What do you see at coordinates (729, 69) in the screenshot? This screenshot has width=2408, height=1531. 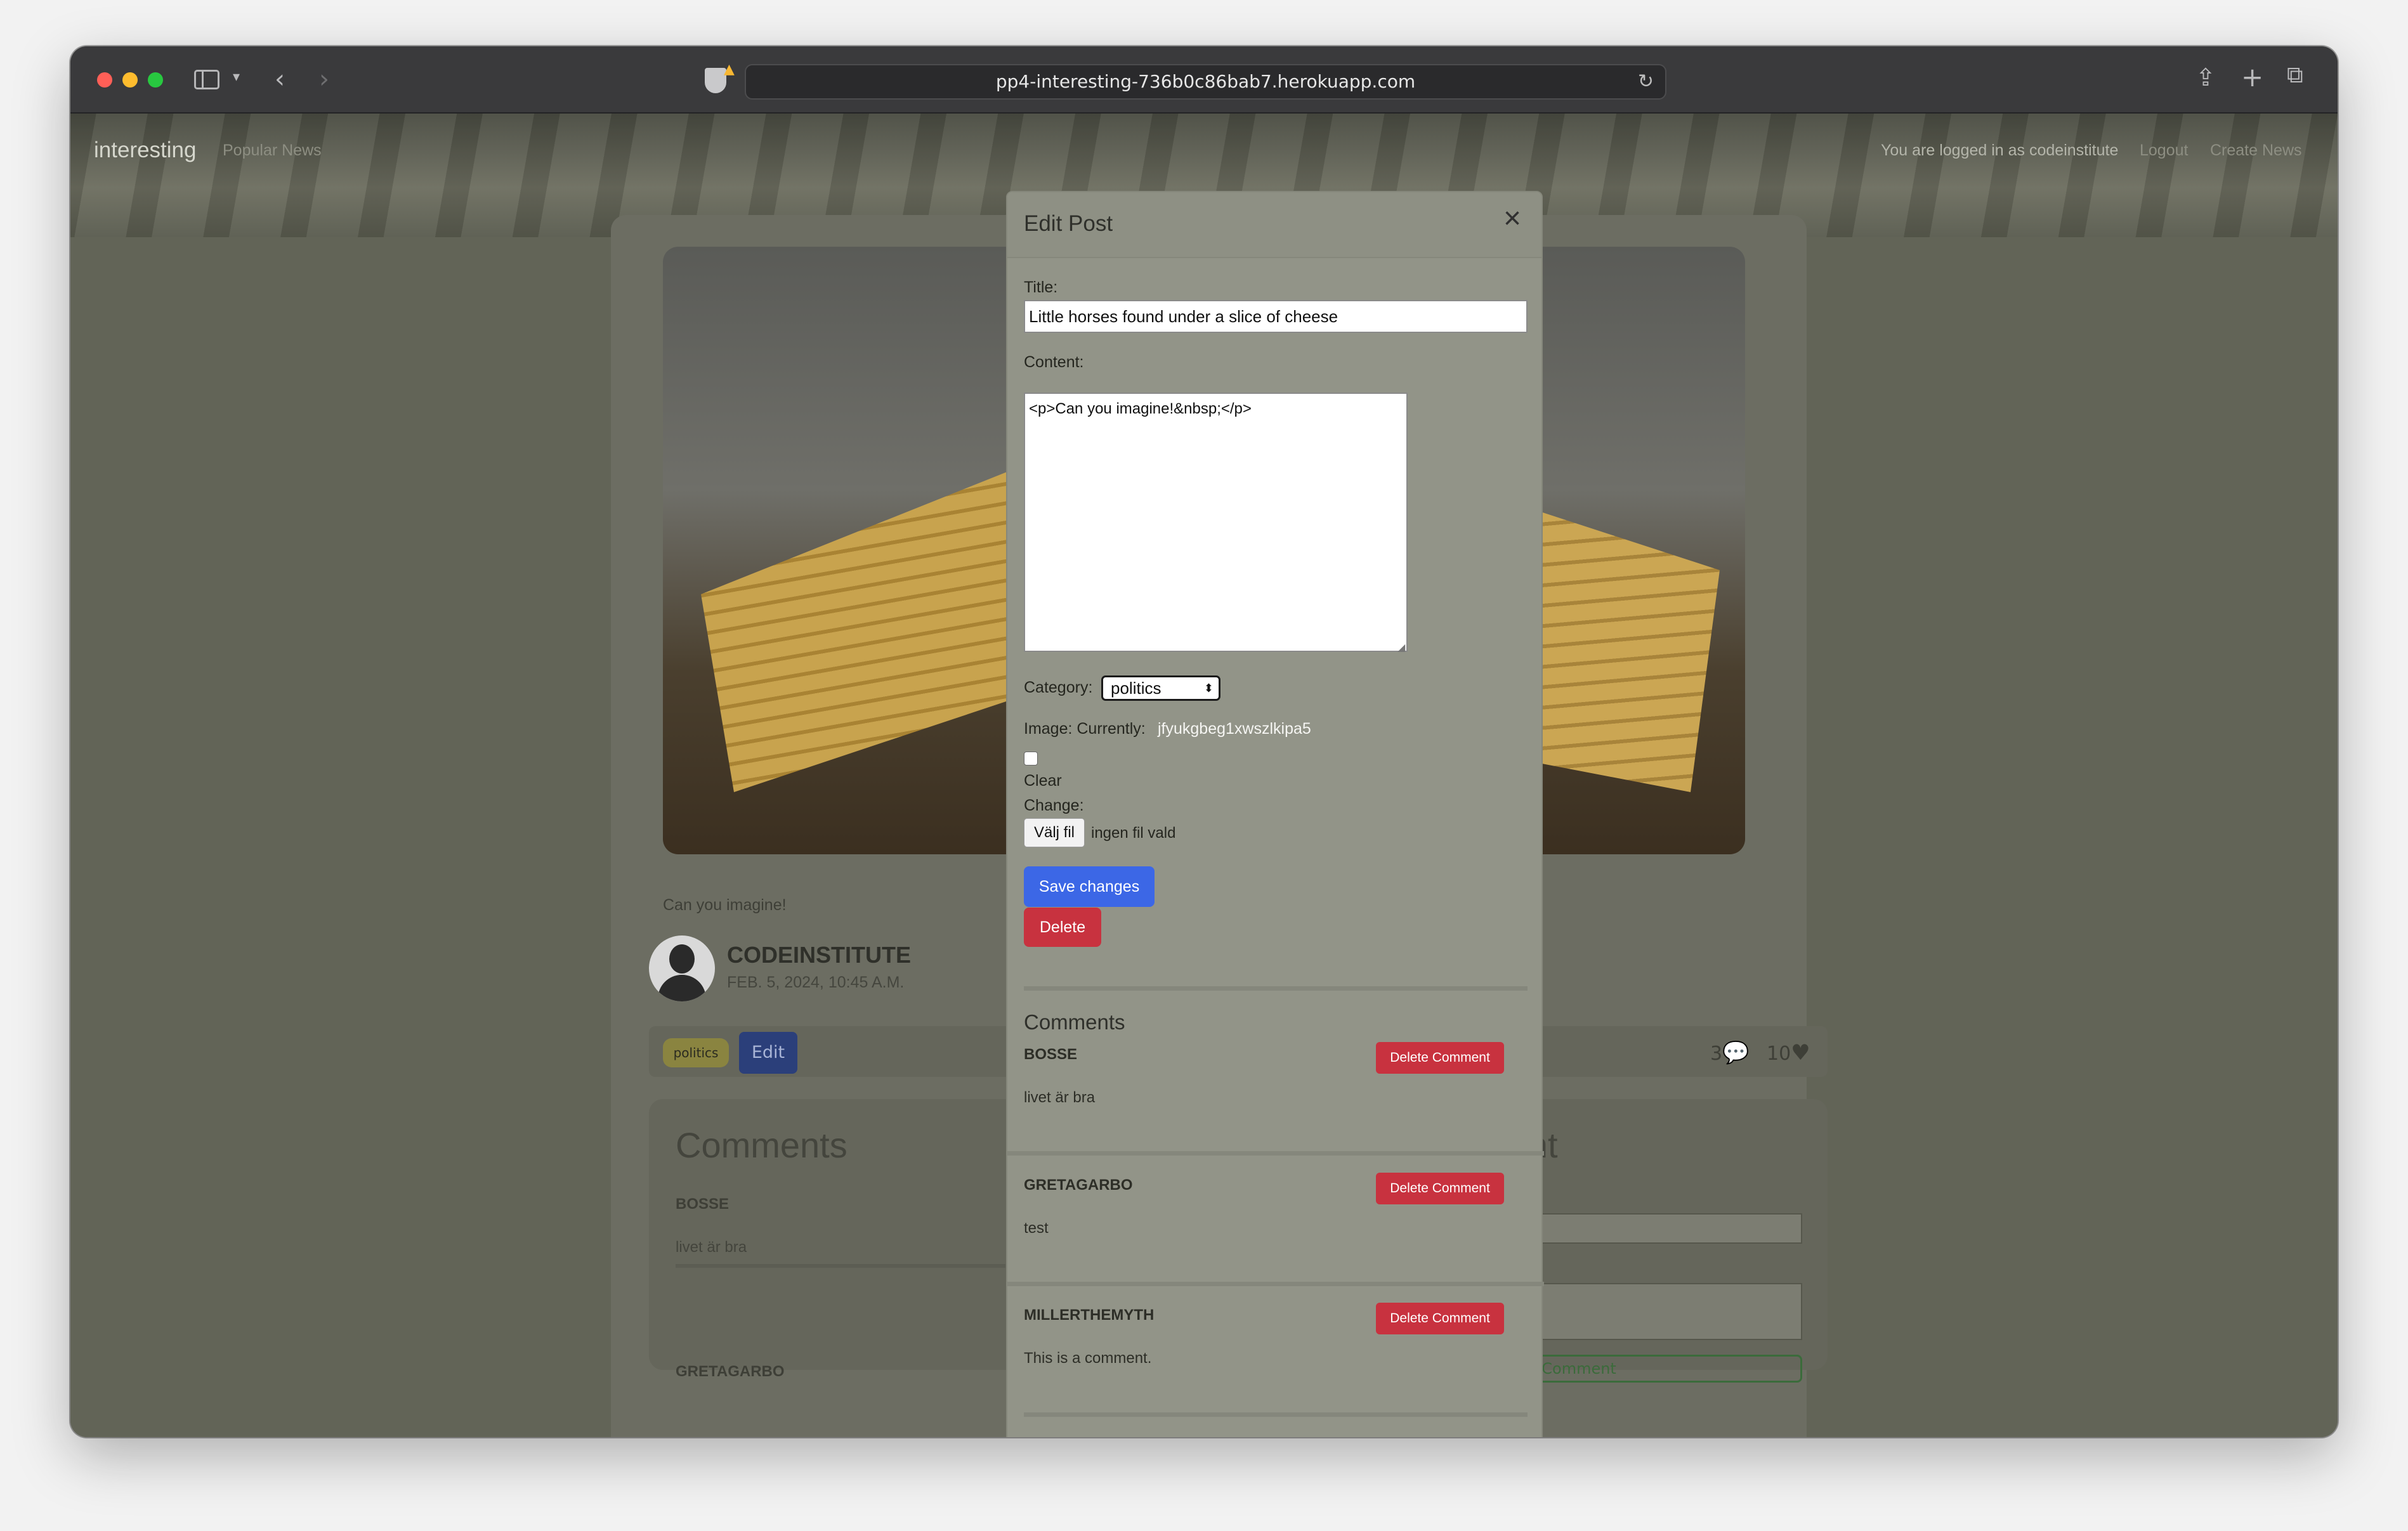 I see `warning-badge-icon: ▲` at bounding box center [729, 69].